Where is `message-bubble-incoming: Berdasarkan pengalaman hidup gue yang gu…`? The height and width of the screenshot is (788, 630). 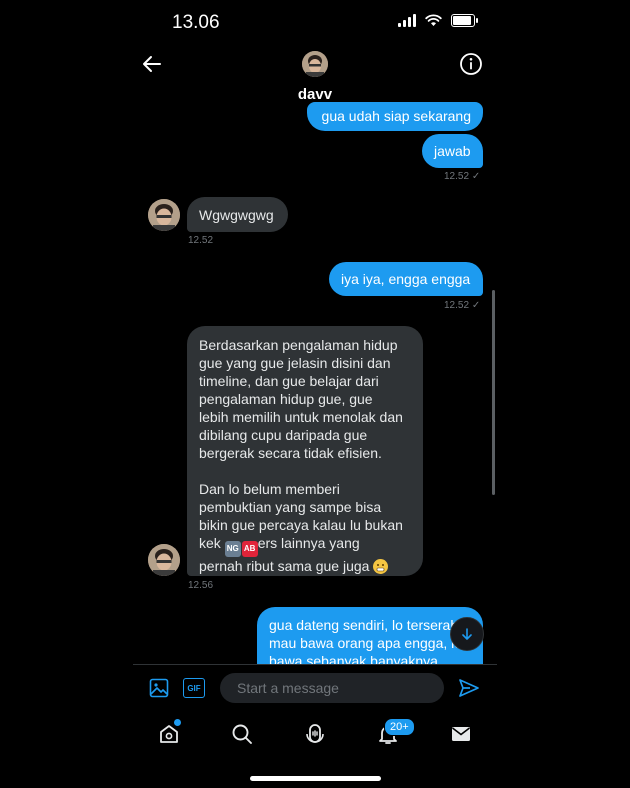 message-bubble-incoming: Berdasarkan pengalaman hidup gue yang gu… is located at coordinates (305, 451).